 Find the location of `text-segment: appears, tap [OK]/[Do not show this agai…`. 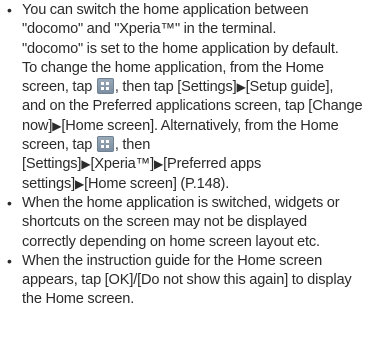

text-segment: appears, tap [OK]/[Do not show this agai… is located at coordinates (187, 280).